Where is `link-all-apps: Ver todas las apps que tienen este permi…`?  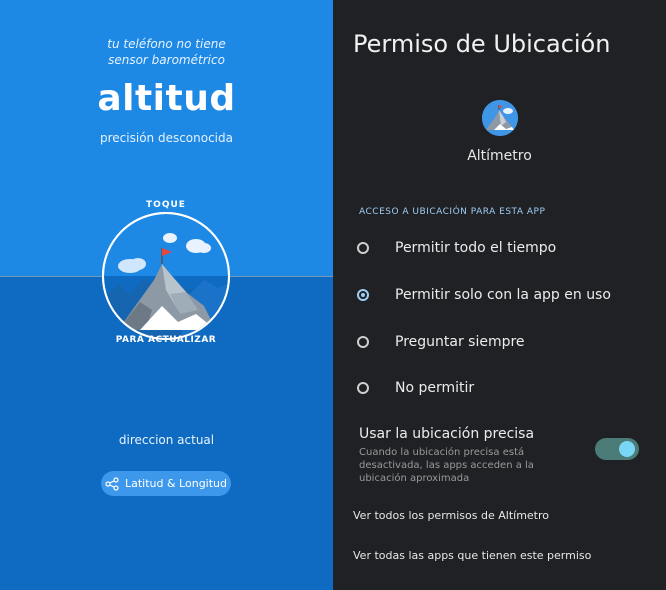
link-all-apps: Ver todas las apps que tienen este permi… is located at coordinates (472, 555).